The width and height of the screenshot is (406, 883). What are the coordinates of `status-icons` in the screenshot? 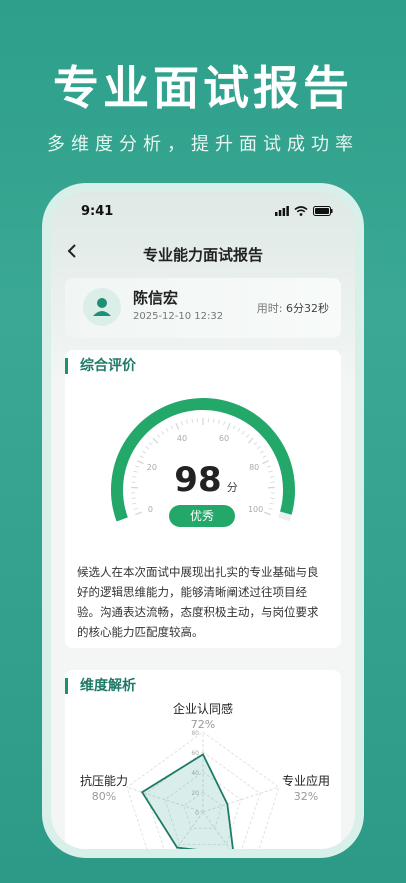 It's located at (304, 211).